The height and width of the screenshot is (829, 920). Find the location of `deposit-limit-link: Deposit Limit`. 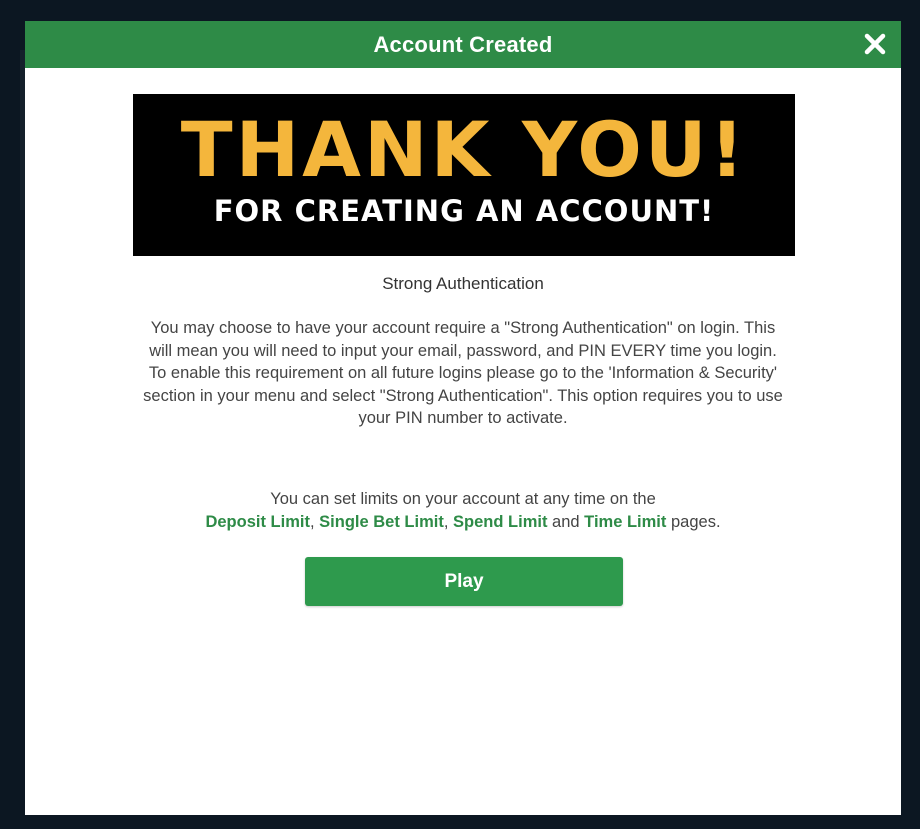

deposit-limit-link: Deposit Limit is located at coordinates (257, 522).